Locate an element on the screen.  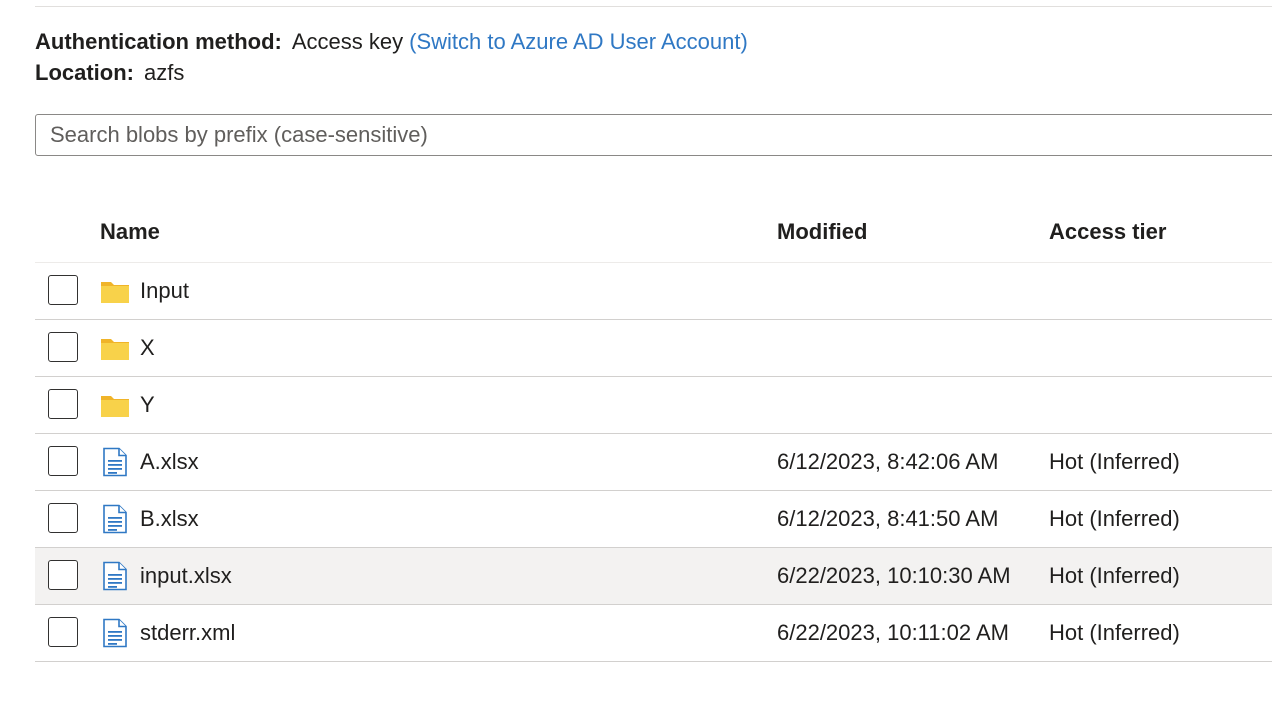
search-box is located at coordinates (653, 135).